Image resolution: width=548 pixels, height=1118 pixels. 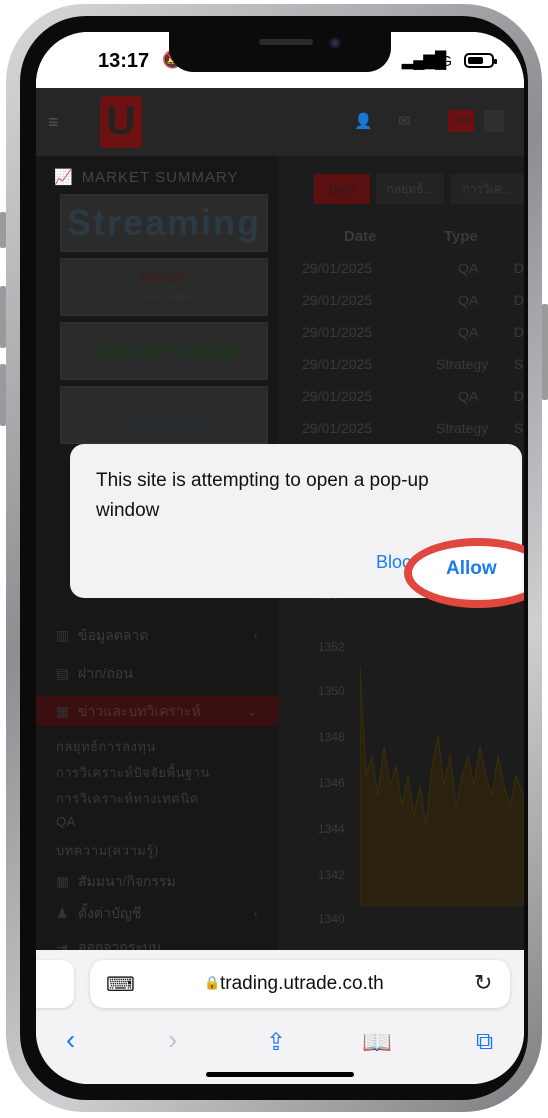 I want to click on hamburger-menu-icon: ≡, so click(x=53, y=122).